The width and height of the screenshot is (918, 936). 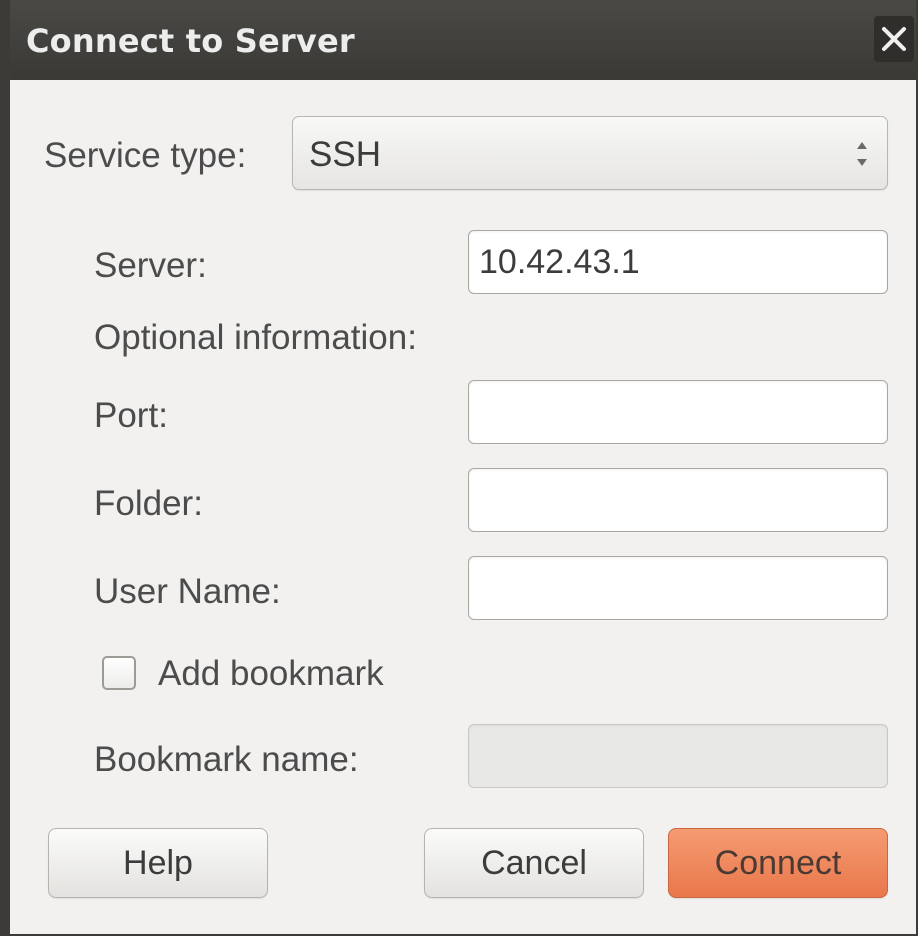 I want to click on cancel-button: Cancel, so click(x=534, y=863).